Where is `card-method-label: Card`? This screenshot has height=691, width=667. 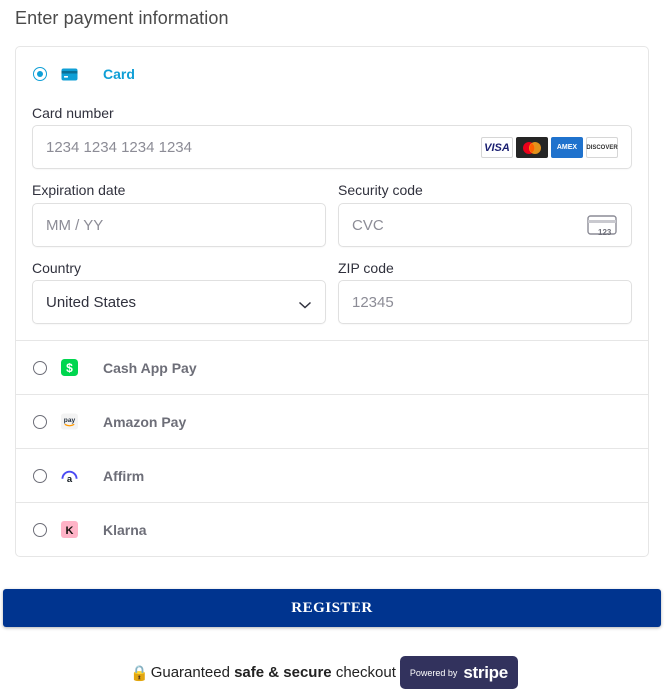 card-method-label: Card is located at coordinates (119, 74).